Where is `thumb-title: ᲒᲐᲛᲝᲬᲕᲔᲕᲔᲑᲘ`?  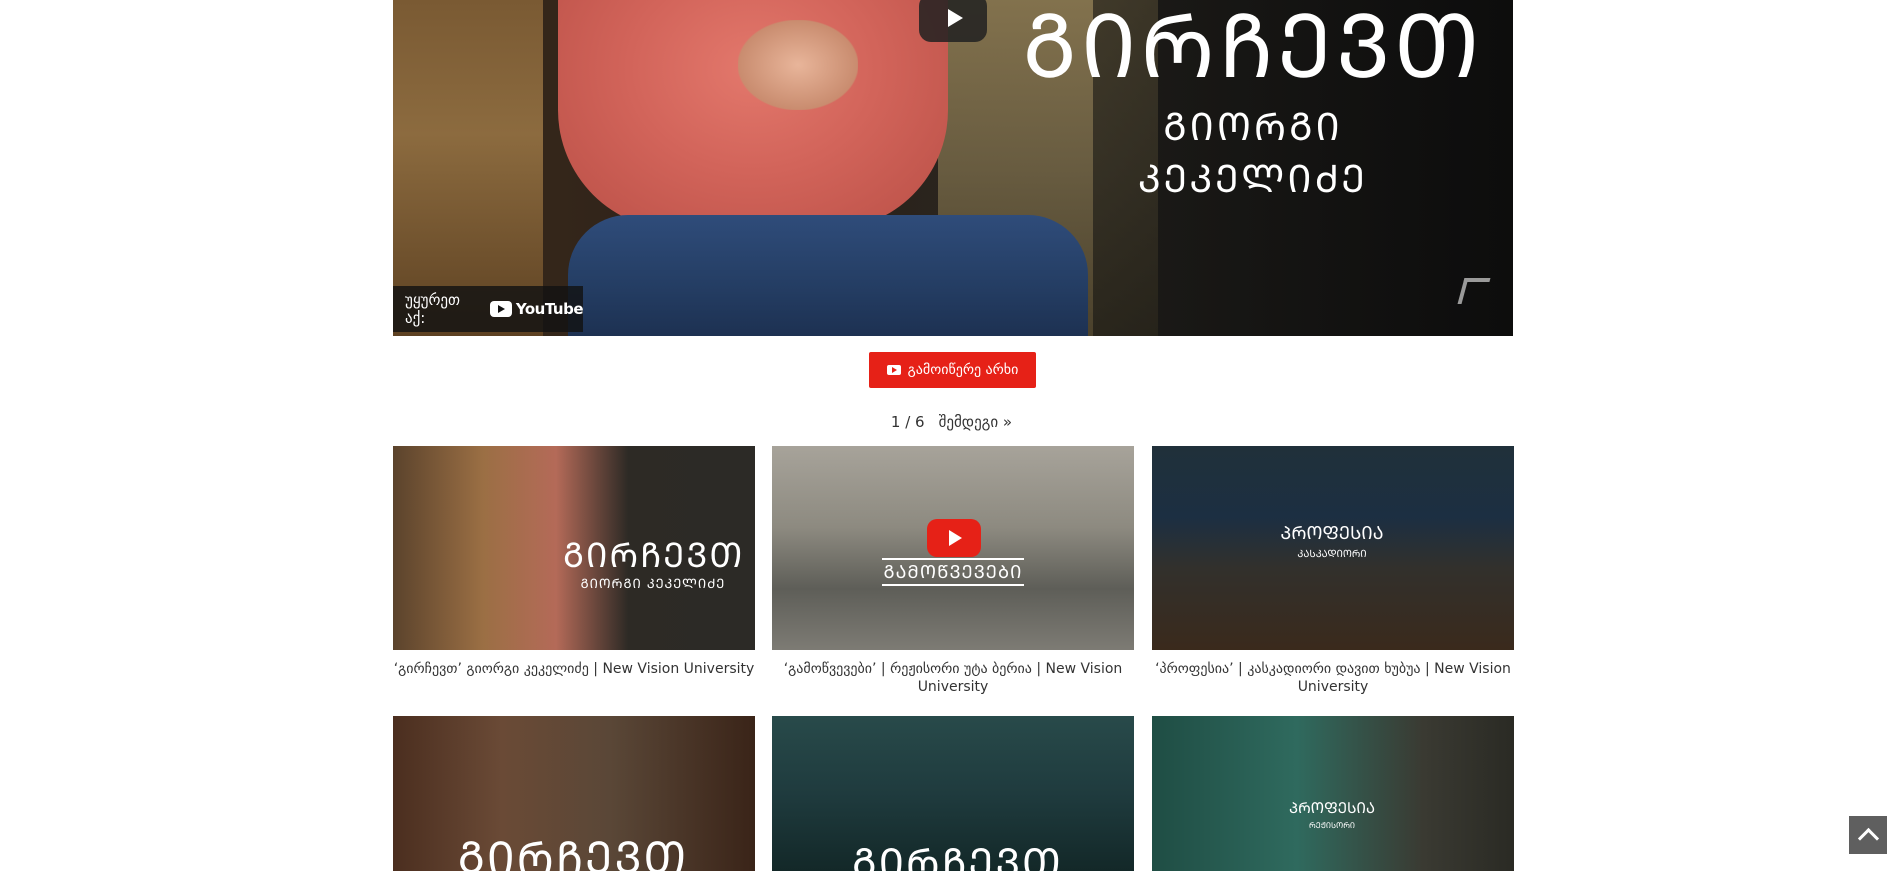
thumb-title: ᲒᲐᲛᲝᲬᲕᲔᲕᲔᲑᲘ is located at coordinates (953, 572).